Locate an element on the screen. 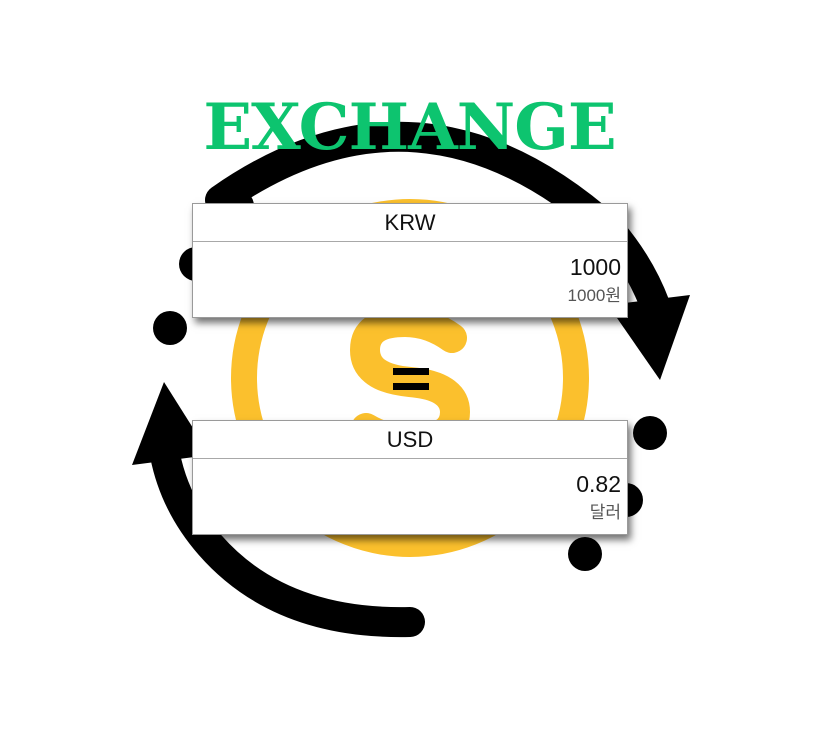 Image resolution: width=819 pixels, height=752 pixels. to-currency-card: USD 달러 is located at coordinates (410, 477).